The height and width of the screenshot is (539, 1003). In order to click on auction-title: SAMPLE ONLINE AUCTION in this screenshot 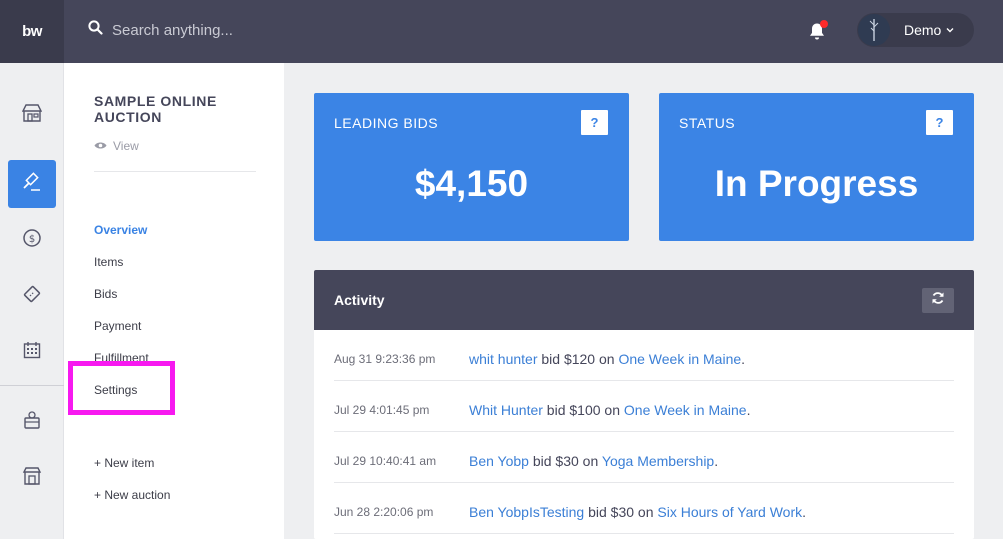, I will do `click(155, 109)`.